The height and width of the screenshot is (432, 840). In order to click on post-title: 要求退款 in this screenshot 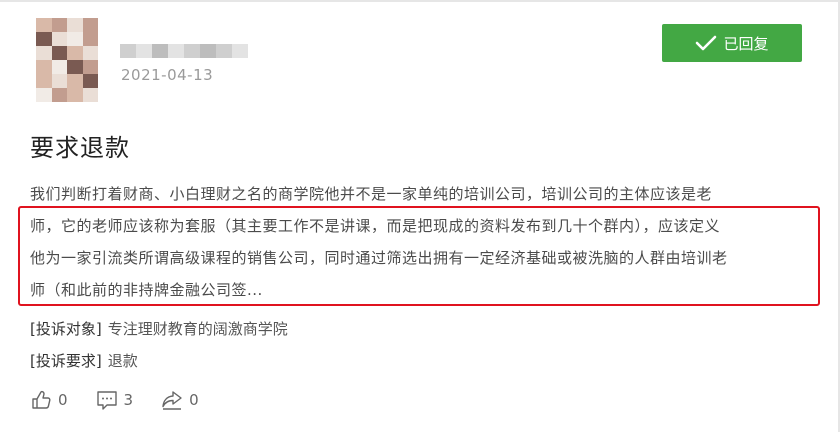, I will do `click(80, 148)`.